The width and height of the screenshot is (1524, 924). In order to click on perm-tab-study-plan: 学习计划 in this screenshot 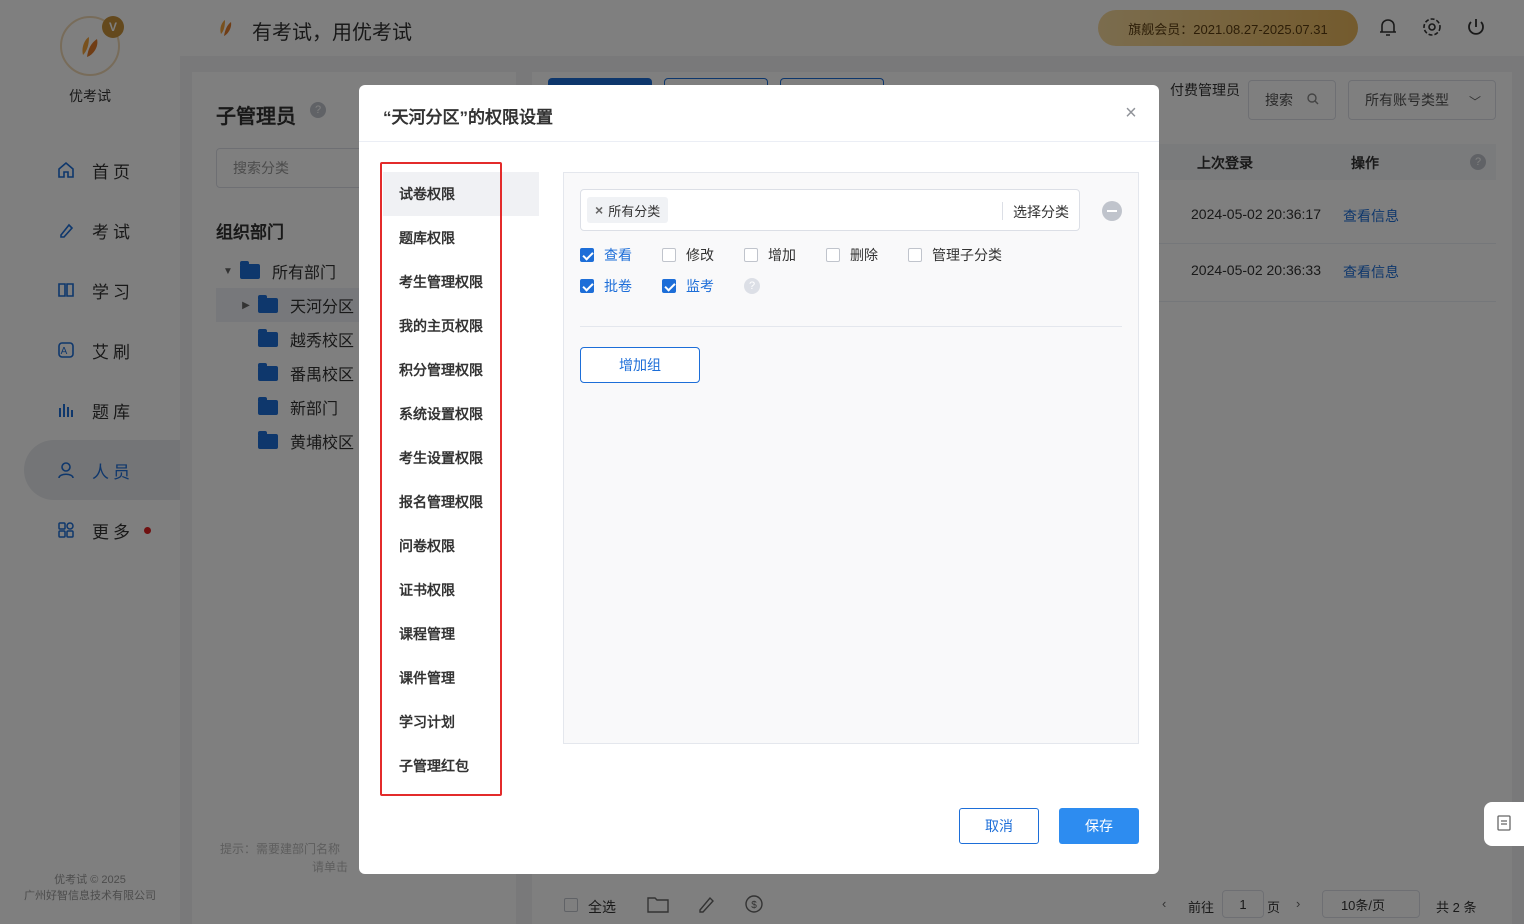, I will do `click(461, 722)`.